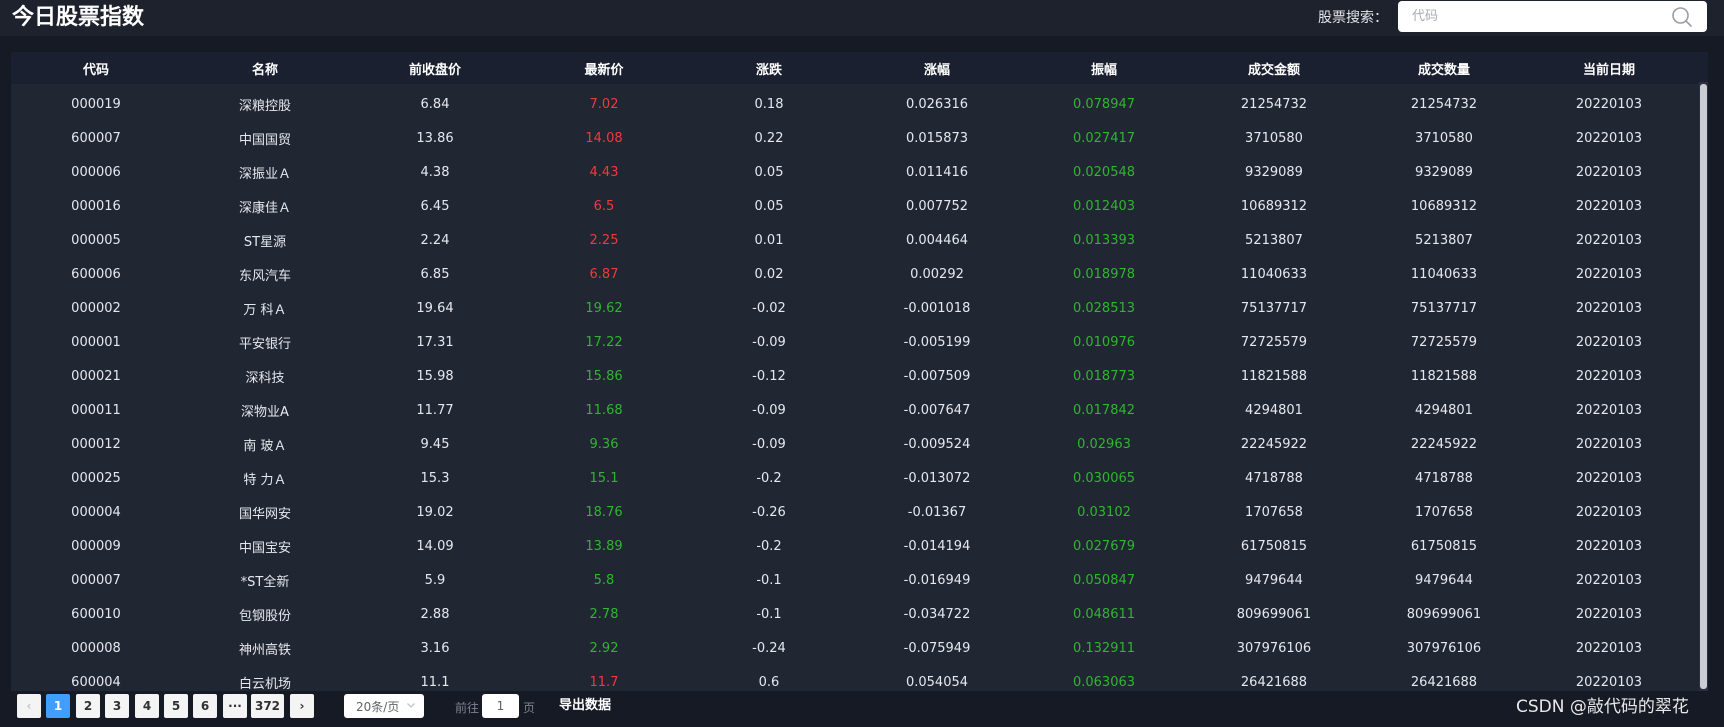 This screenshot has height=727, width=1724. Describe the element at coordinates (1104, 546) in the screenshot. I see `table-cell: 0.027679` at that location.